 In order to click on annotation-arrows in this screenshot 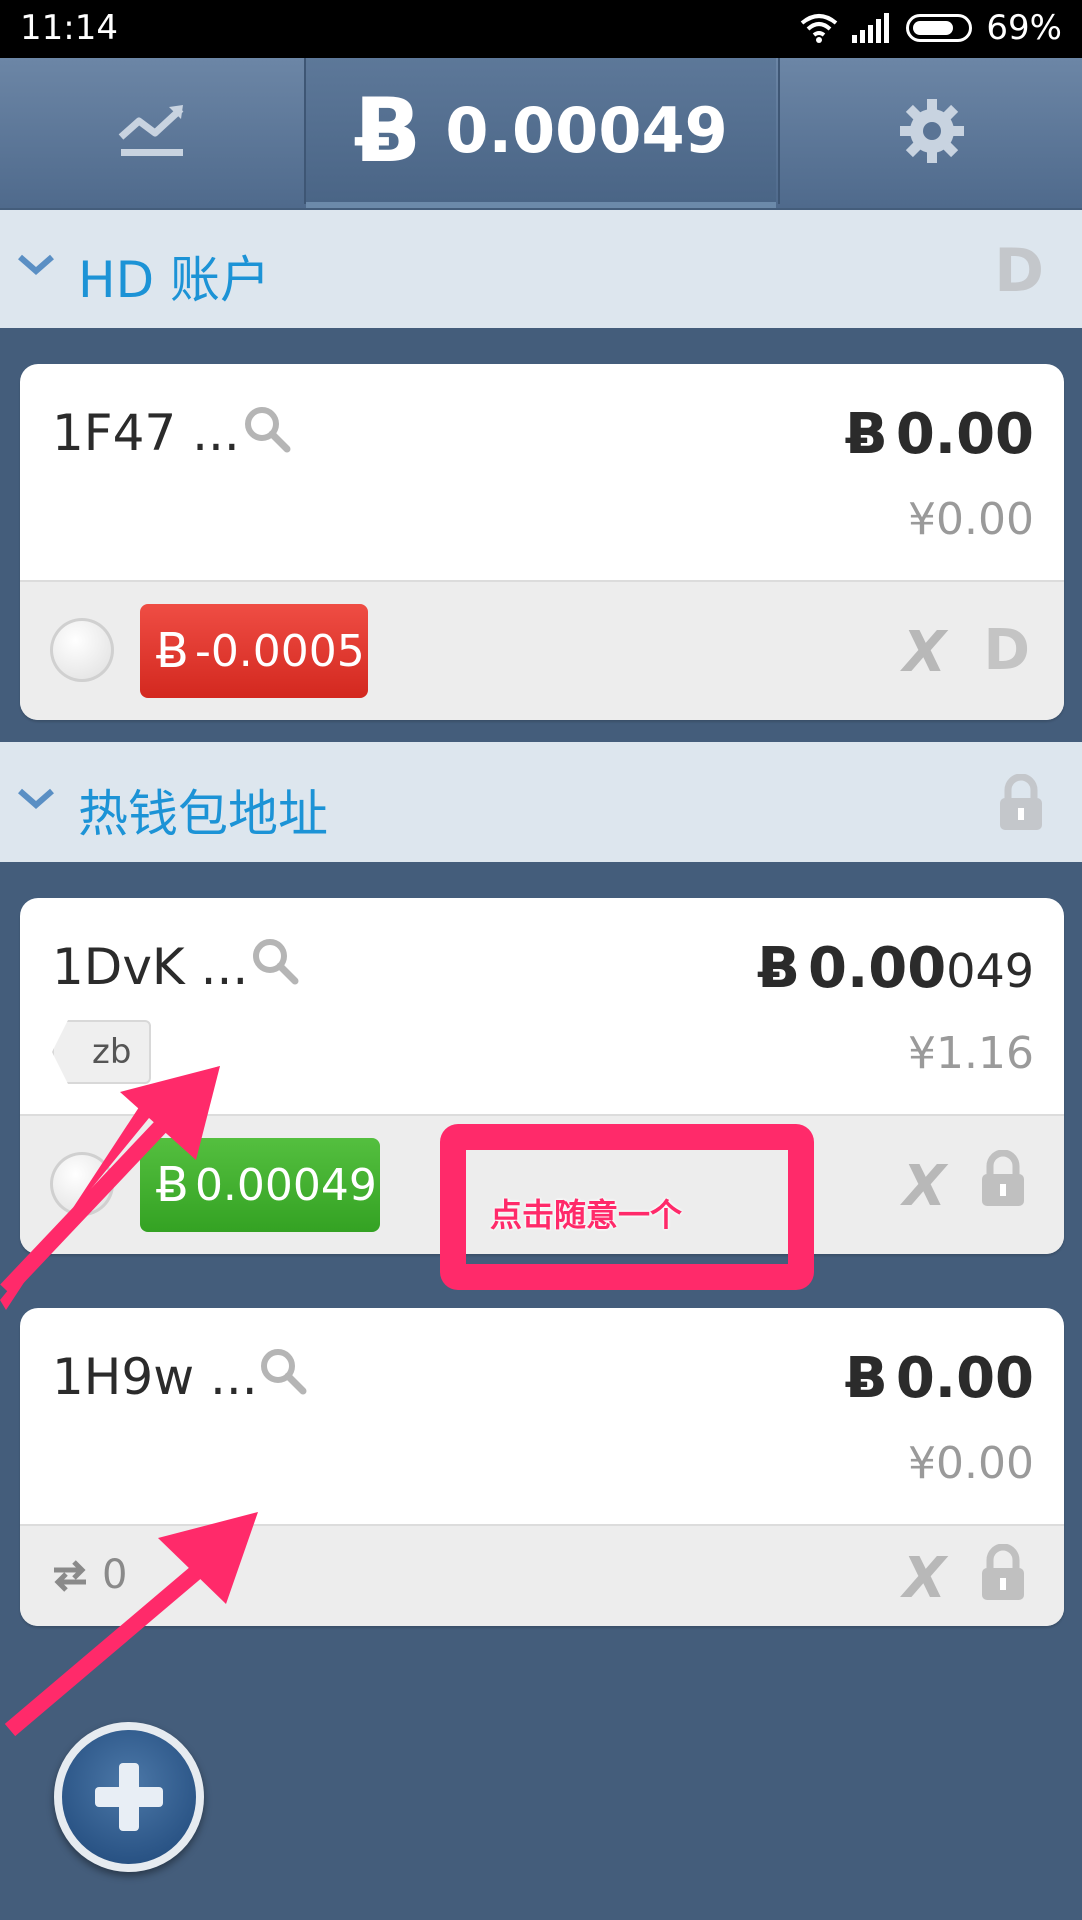, I will do `click(129, 1401)`.